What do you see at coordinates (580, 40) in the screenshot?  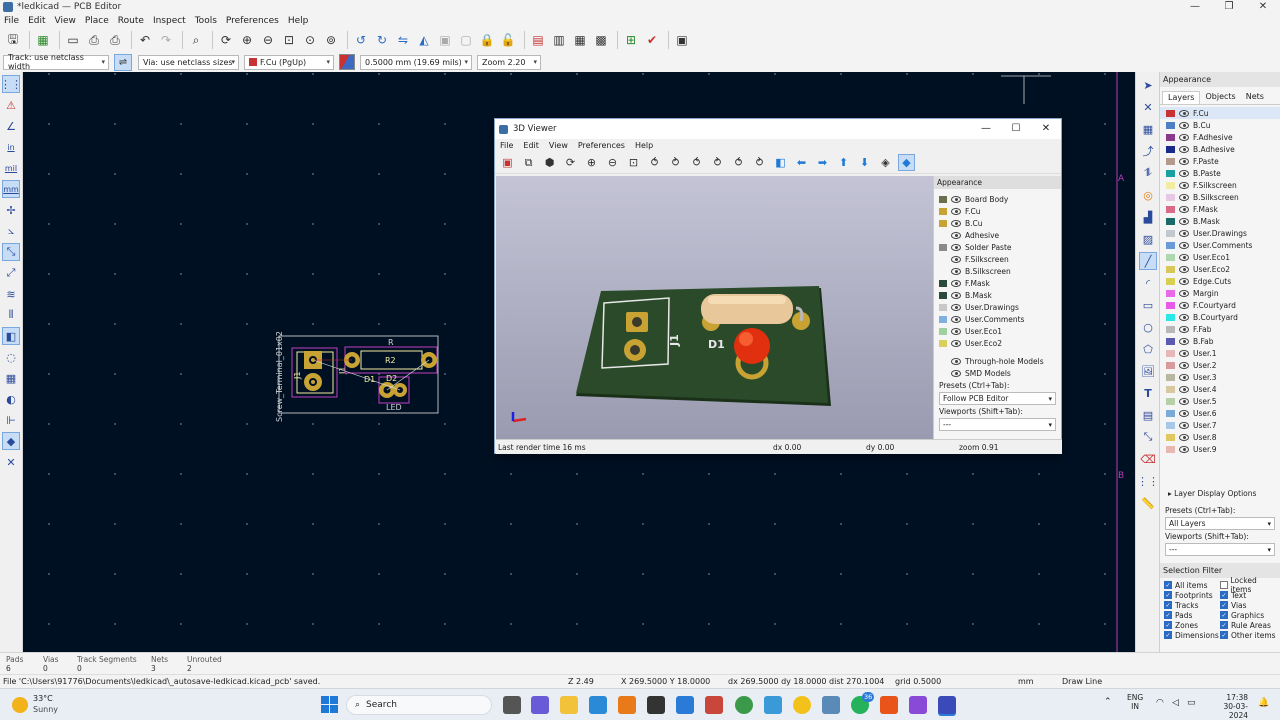 I see `footprint-browser-icon: ▦` at bounding box center [580, 40].